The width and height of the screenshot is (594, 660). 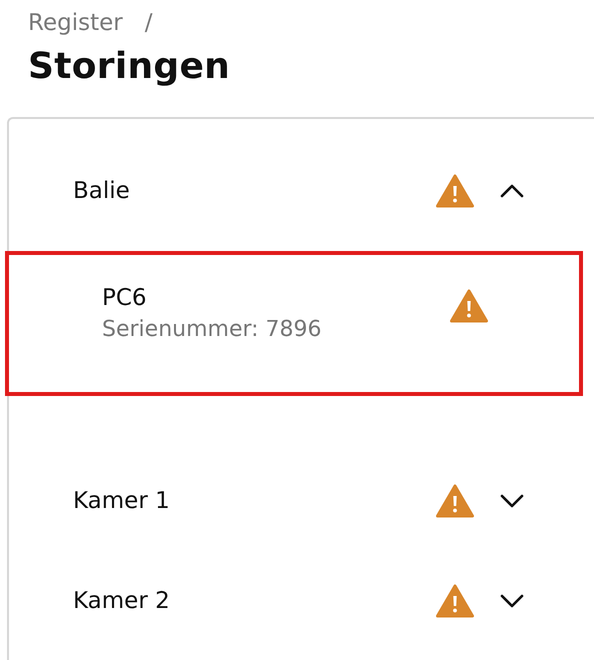 What do you see at coordinates (254, 501) in the screenshot?
I see `group-name: Kamer 1` at bounding box center [254, 501].